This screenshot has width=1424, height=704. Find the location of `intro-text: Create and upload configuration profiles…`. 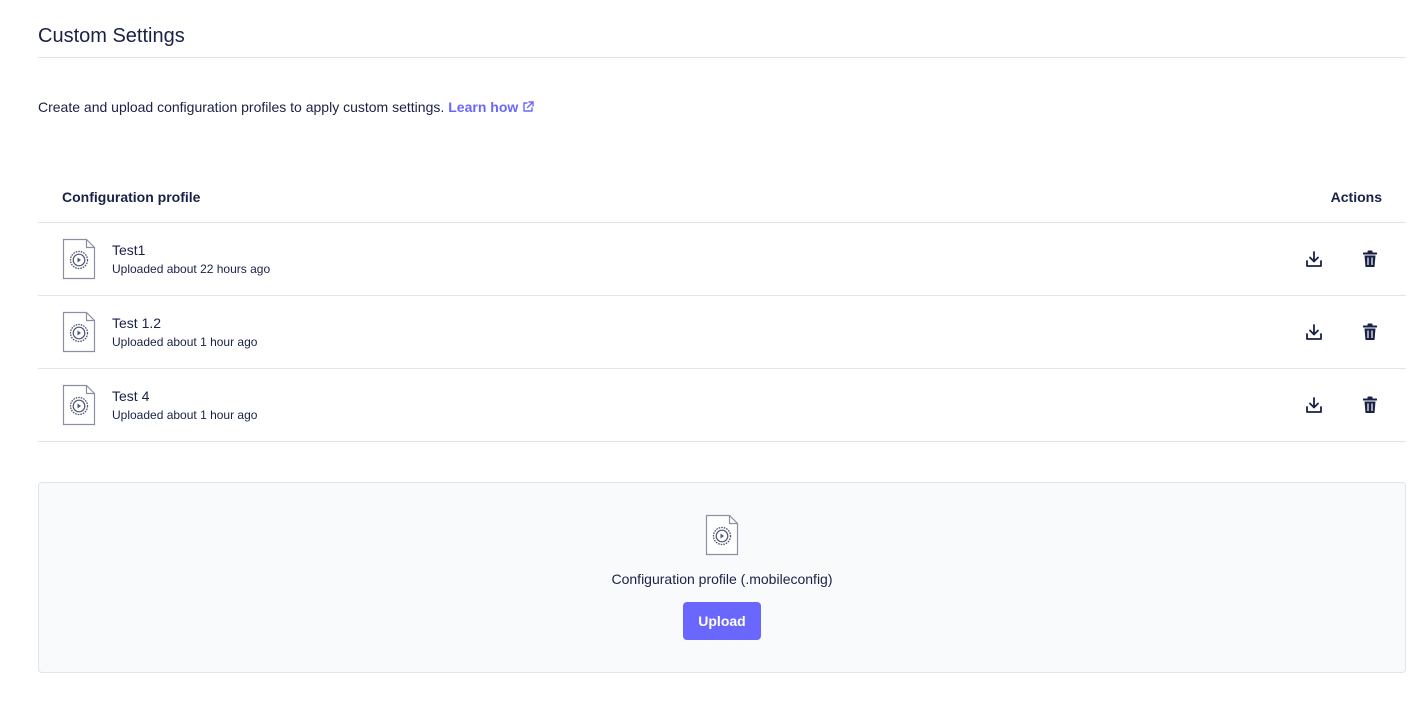

intro-text: Create and upload configuration profiles… is located at coordinates (241, 107).